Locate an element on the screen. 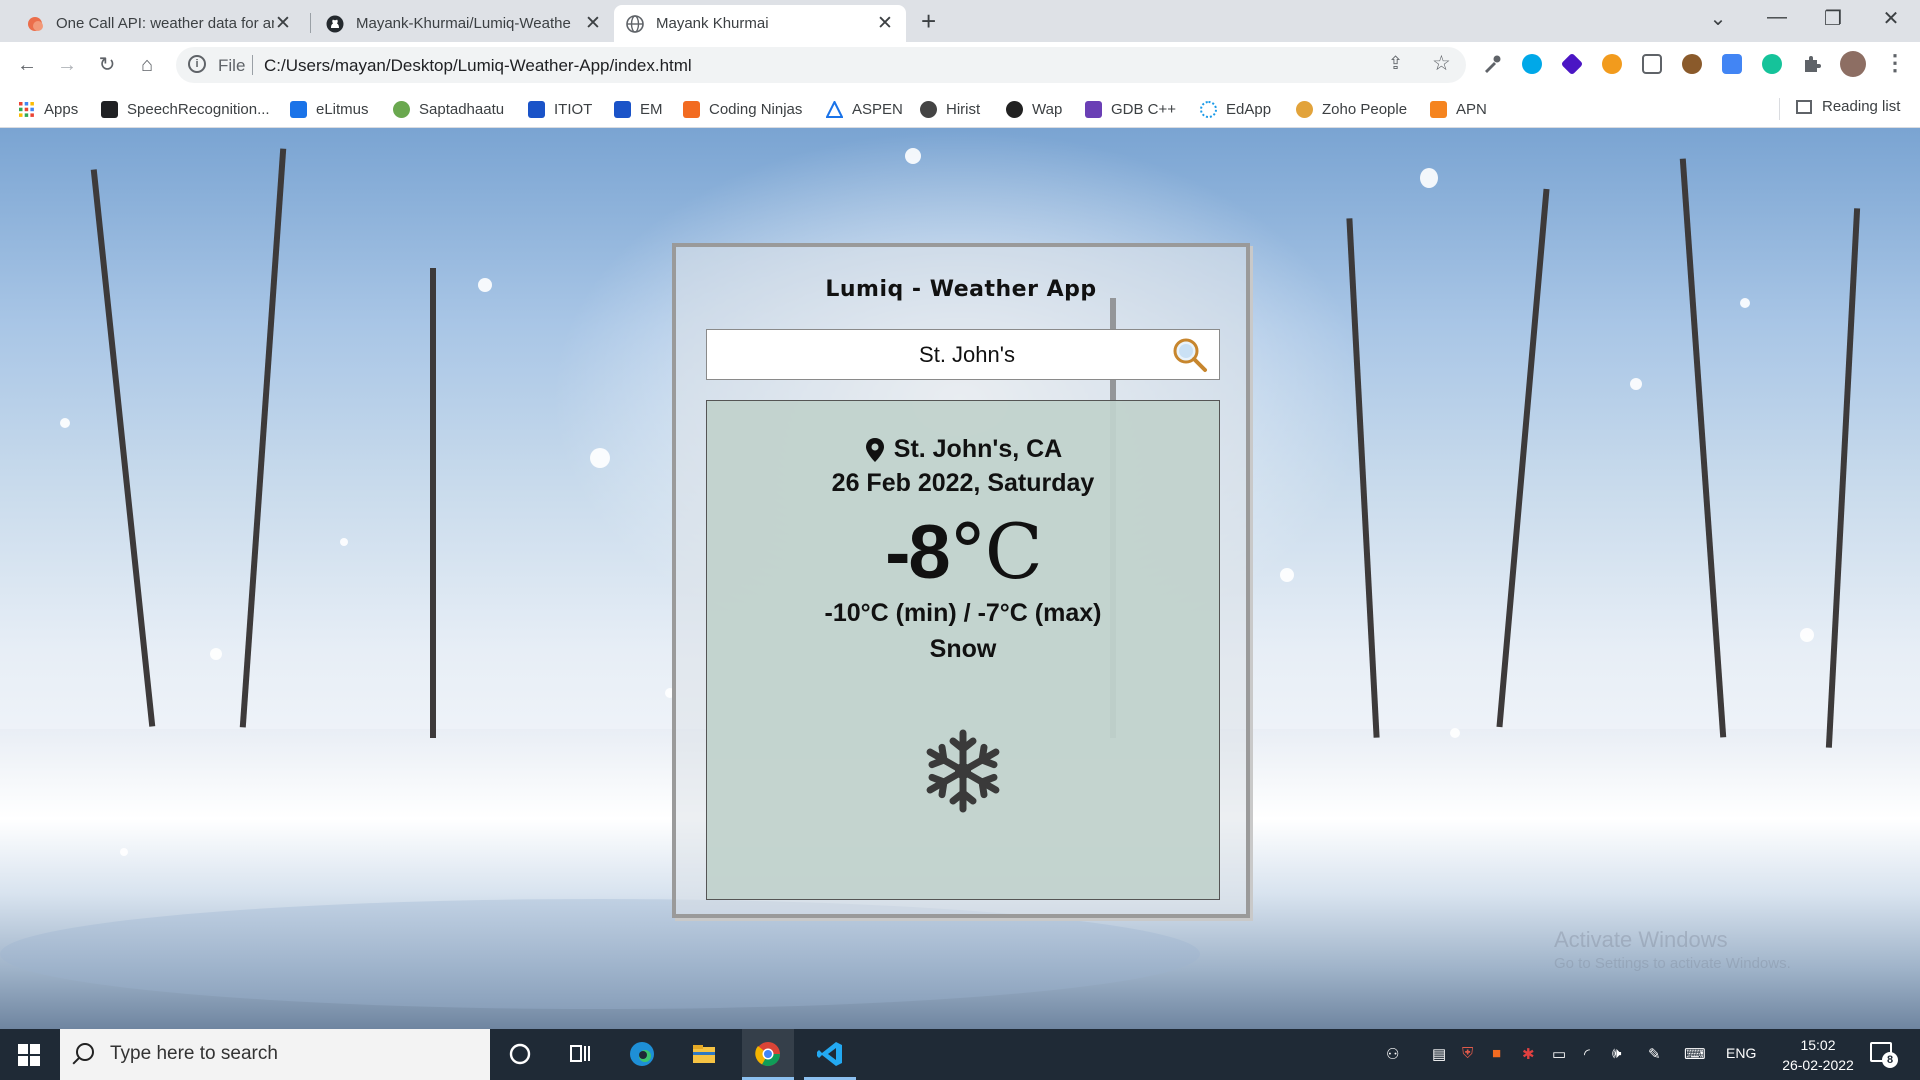 The height and width of the screenshot is (1080, 1920). vscode-icon is located at coordinates (830, 1054).